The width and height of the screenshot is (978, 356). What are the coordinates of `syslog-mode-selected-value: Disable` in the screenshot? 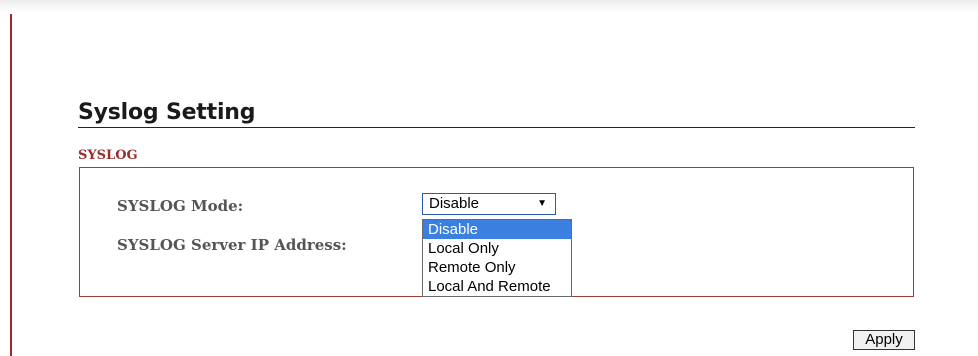 It's located at (454, 203).